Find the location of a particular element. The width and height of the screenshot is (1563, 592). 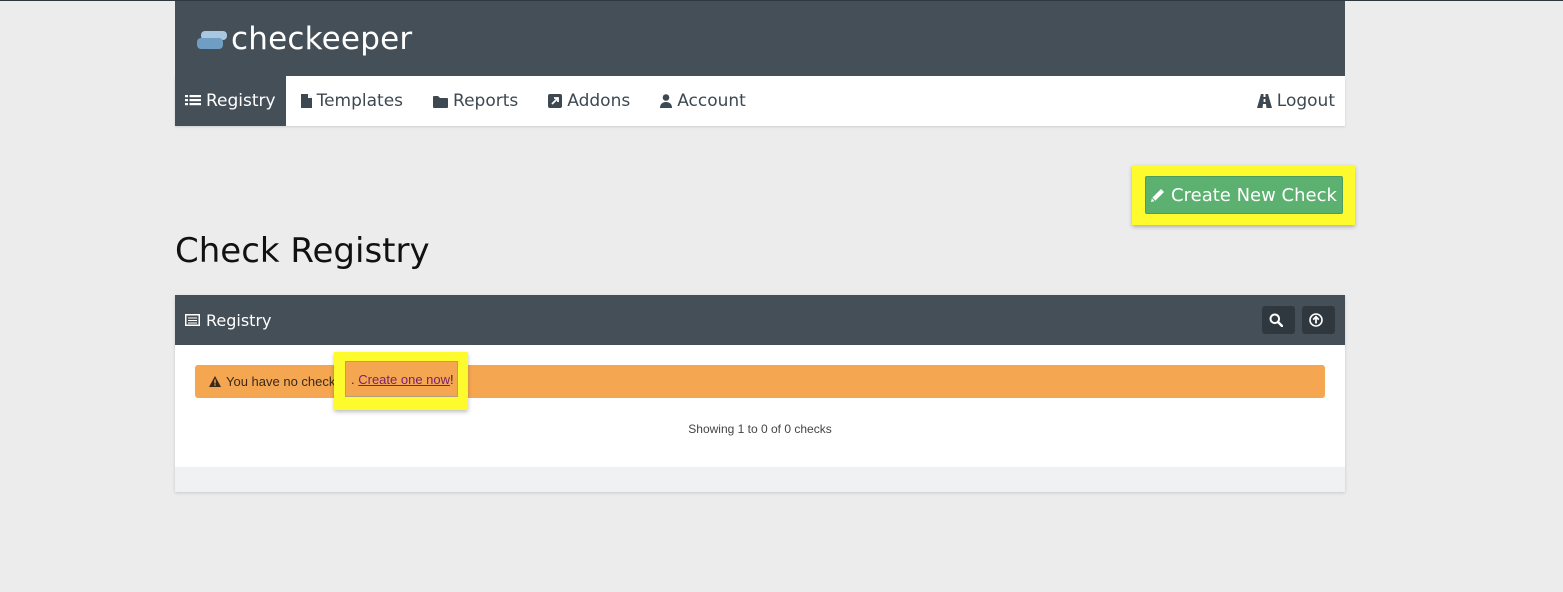

nav-item-label: Templates is located at coordinates (360, 101).